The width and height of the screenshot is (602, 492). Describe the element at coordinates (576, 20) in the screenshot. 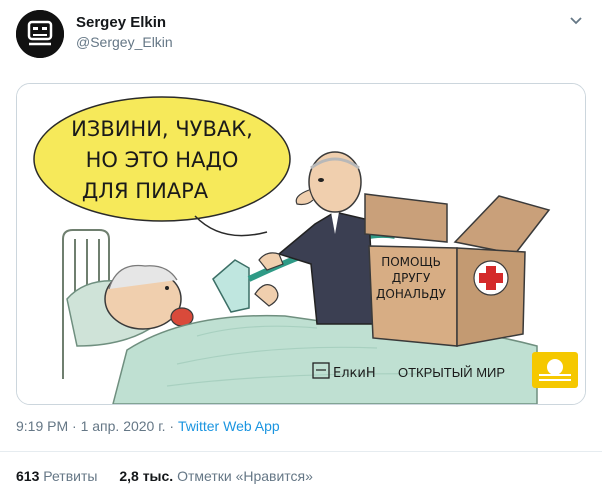

I see `chevron-down-icon` at that location.